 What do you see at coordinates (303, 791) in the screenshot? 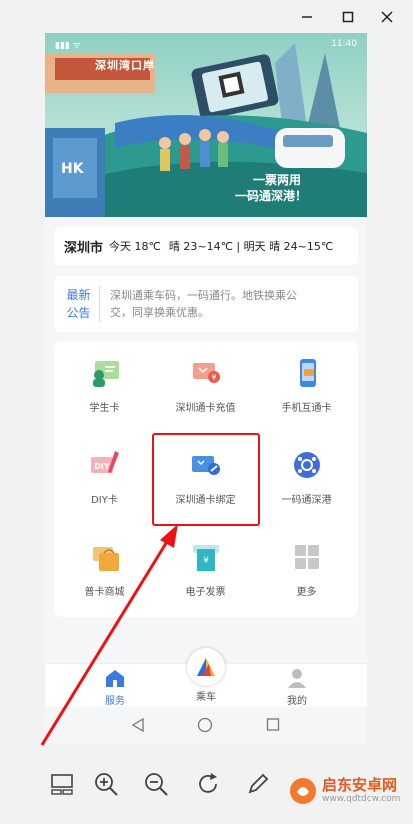
I see `watermark-logo-icon` at bounding box center [303, 791].